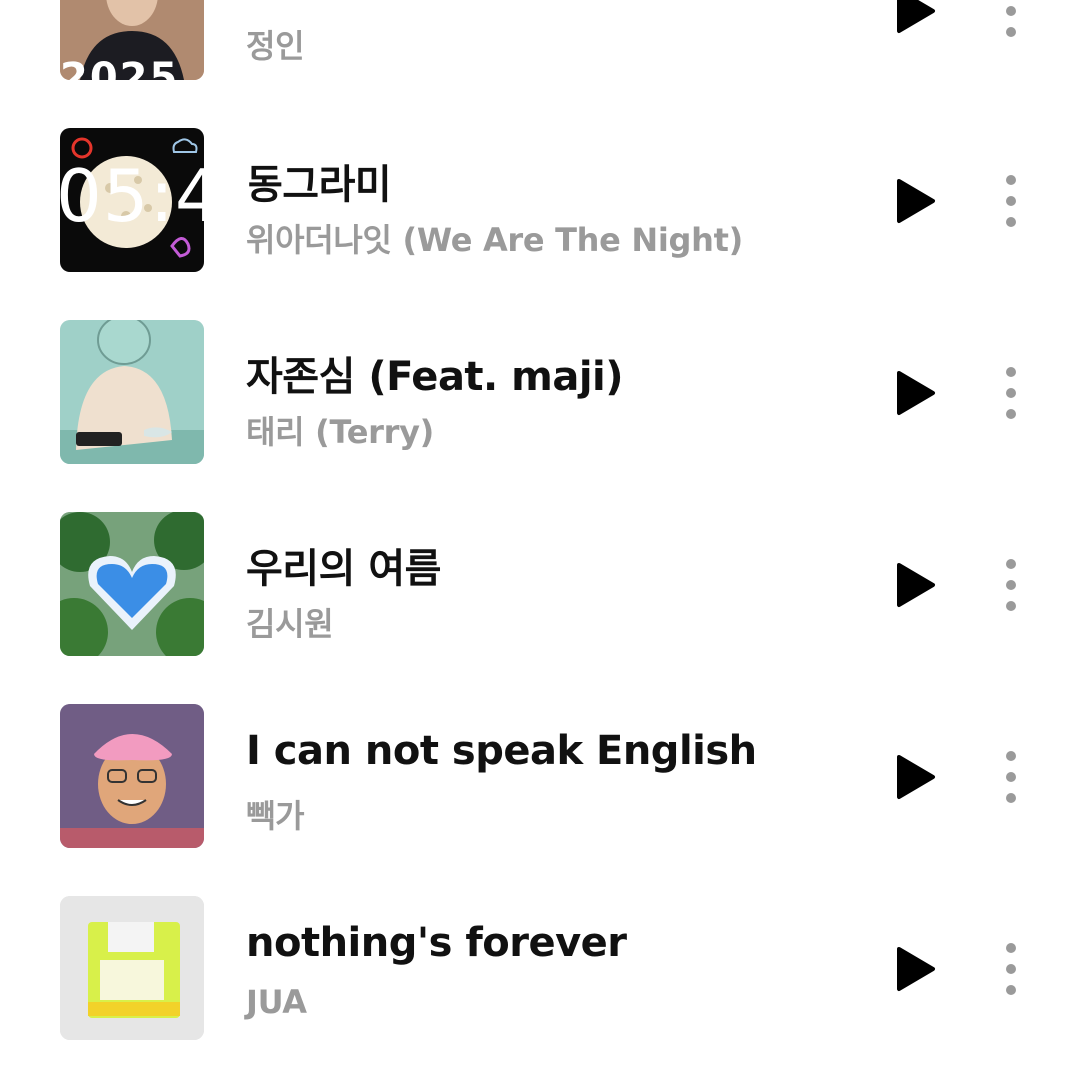 This screenshot has width=1080, height=1080. Describe the element at coordinates (162, 196) in the screenshot. I see `overlay-time-text: 05:41` at that location.